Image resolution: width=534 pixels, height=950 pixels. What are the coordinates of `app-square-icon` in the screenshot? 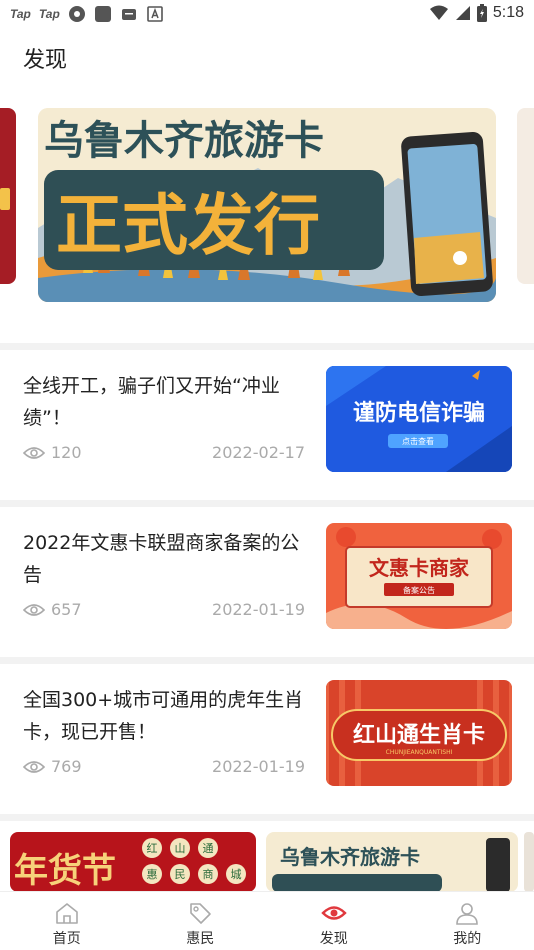 It's located at (102, 14).